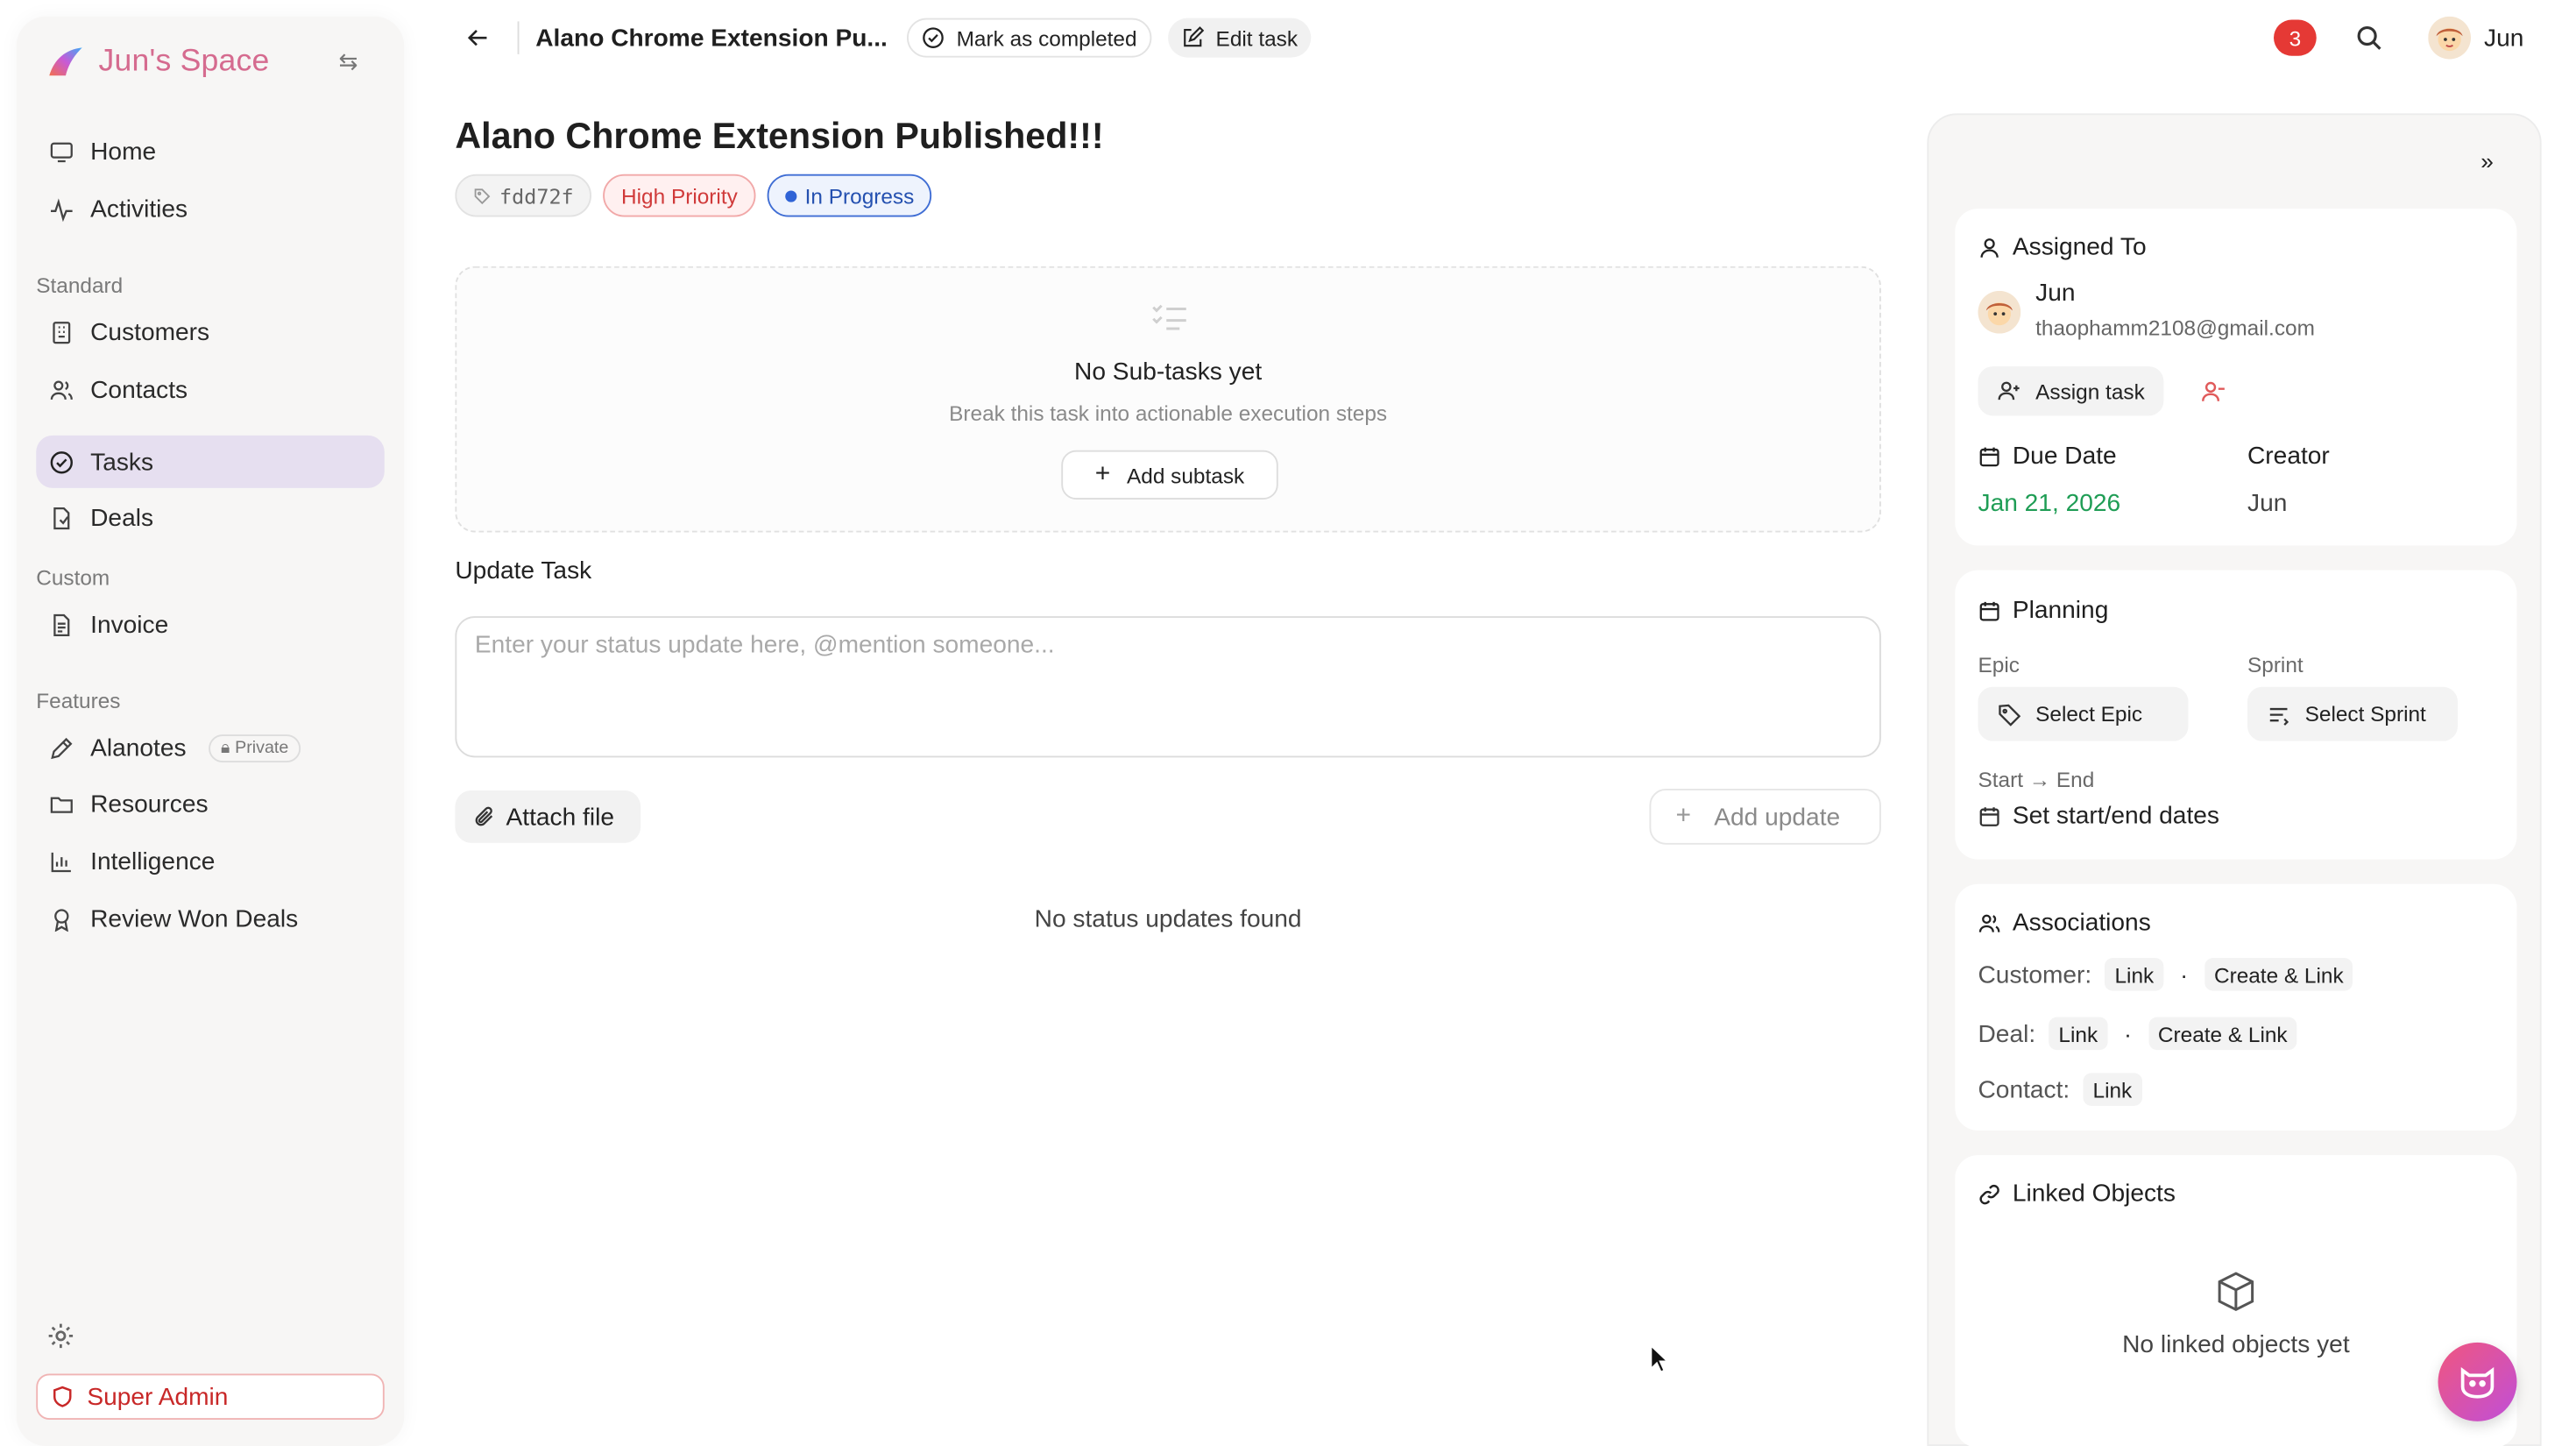 The width and height of the screenshot is (2576, 1446). Describe the element at coordinates (1168, 372) in the screenshot. I see `subtasks-empty-title: No Sub-tasks yet` at that location.